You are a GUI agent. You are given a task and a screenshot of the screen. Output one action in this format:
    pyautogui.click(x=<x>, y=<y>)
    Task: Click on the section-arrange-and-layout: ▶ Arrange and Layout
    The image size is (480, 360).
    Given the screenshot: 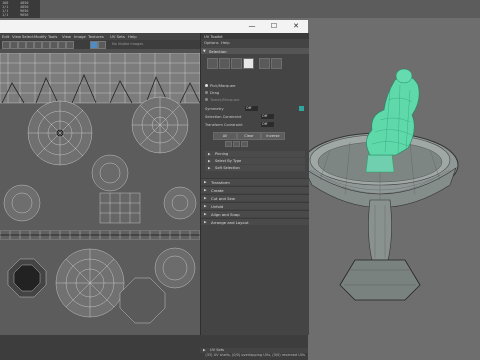 What is the action you would take?
    pyautogui.click(x=255, y=221)
    